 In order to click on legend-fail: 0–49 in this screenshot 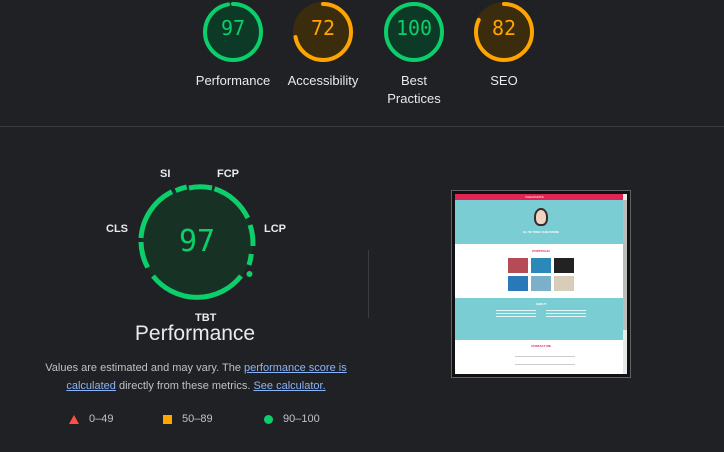, I will do `click(91, 419)`.